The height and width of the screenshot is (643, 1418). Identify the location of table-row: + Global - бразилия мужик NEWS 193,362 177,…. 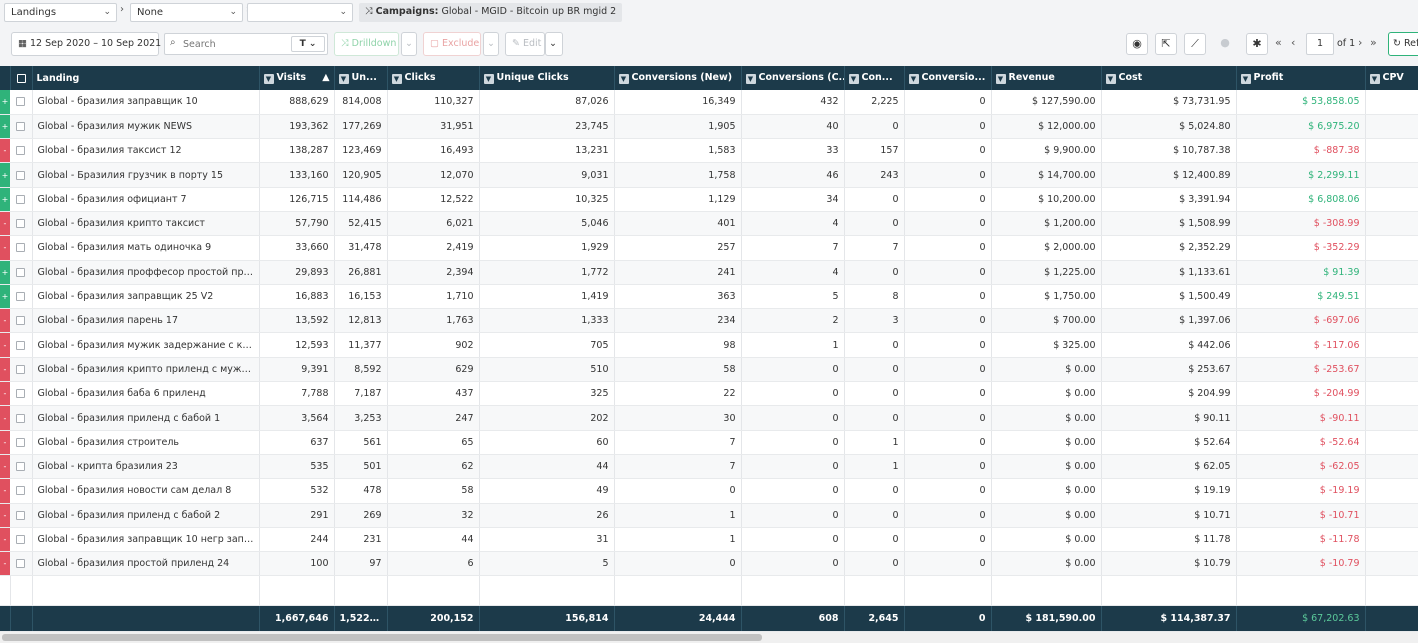
(709, 127).